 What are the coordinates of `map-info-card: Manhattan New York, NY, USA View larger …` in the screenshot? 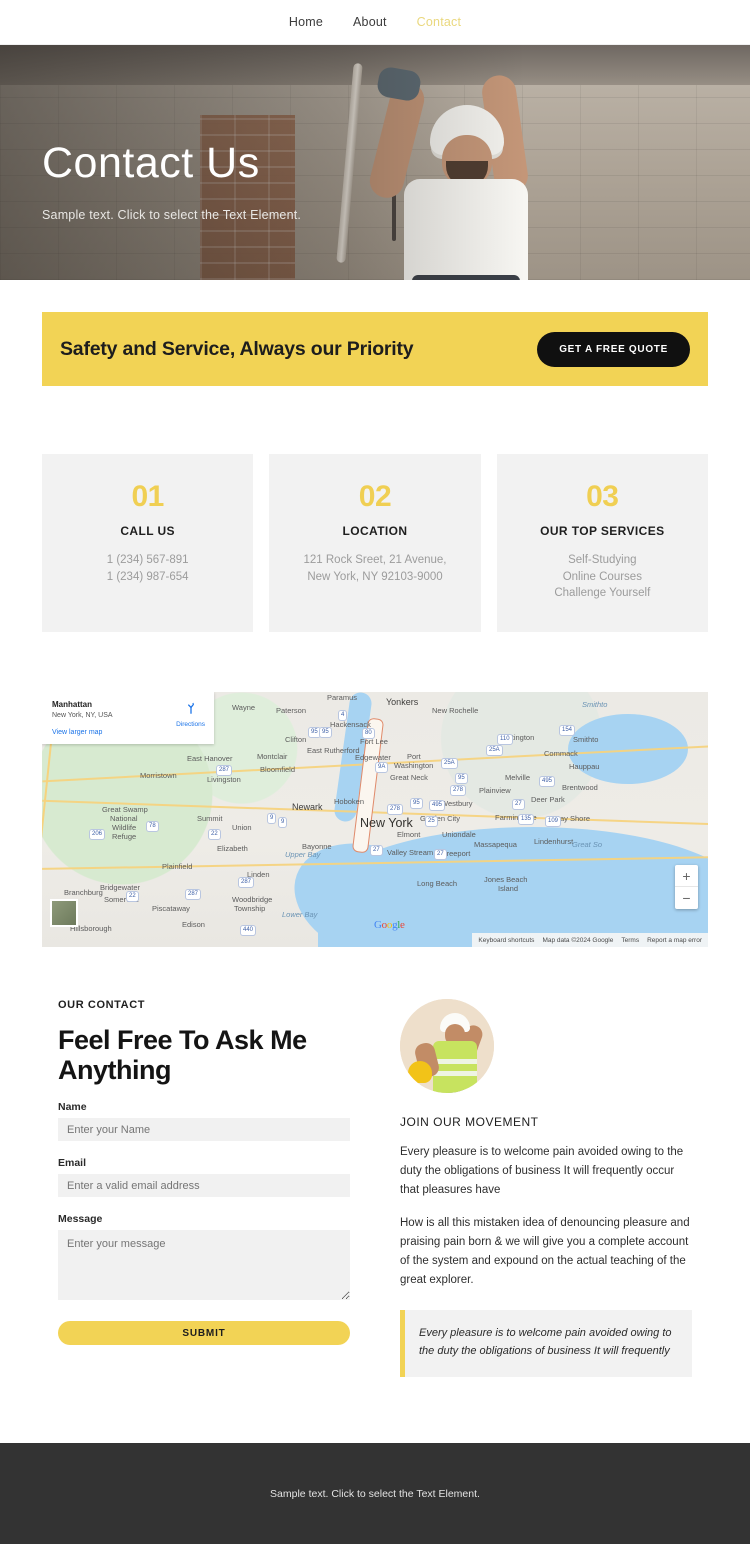 It's located at (128, 718).